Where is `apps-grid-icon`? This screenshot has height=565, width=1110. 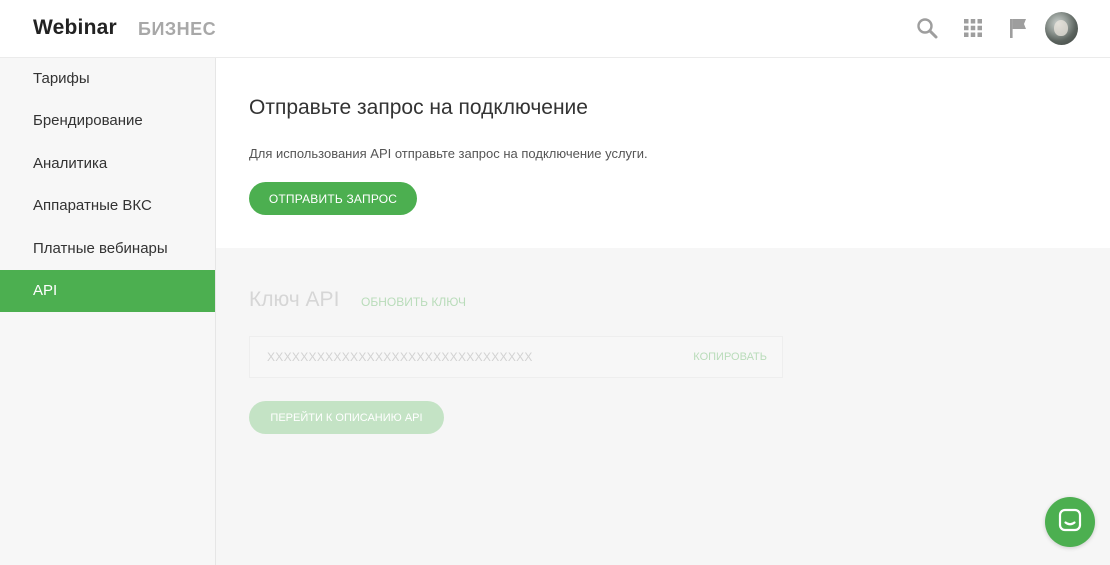
apps-grid-icon is located at coordinates (973, 28).